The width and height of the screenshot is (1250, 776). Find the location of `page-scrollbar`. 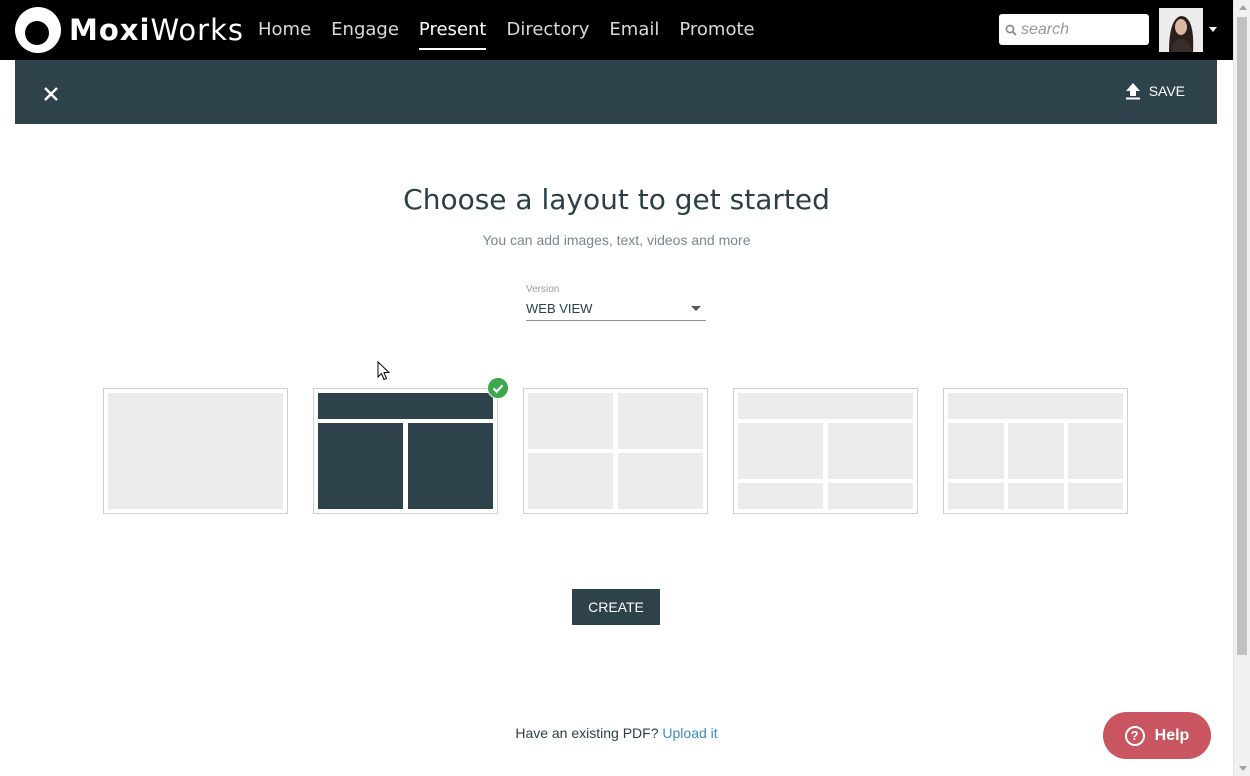

page-scrollbar is located at coordinates (1241, 388).